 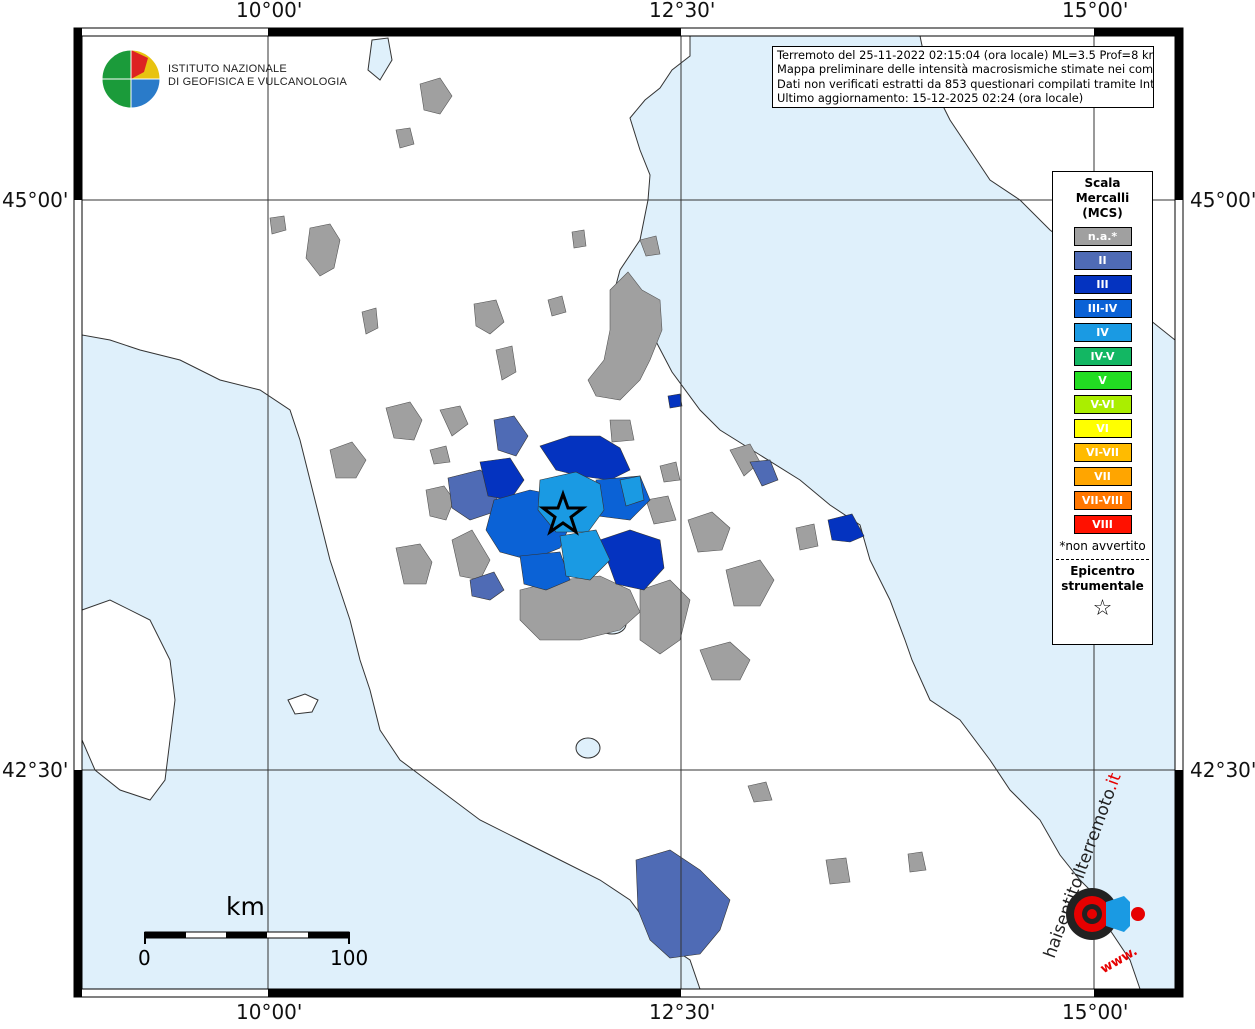 I want to click on legend-star-icon: ☆, so click(x=1102, y=608).